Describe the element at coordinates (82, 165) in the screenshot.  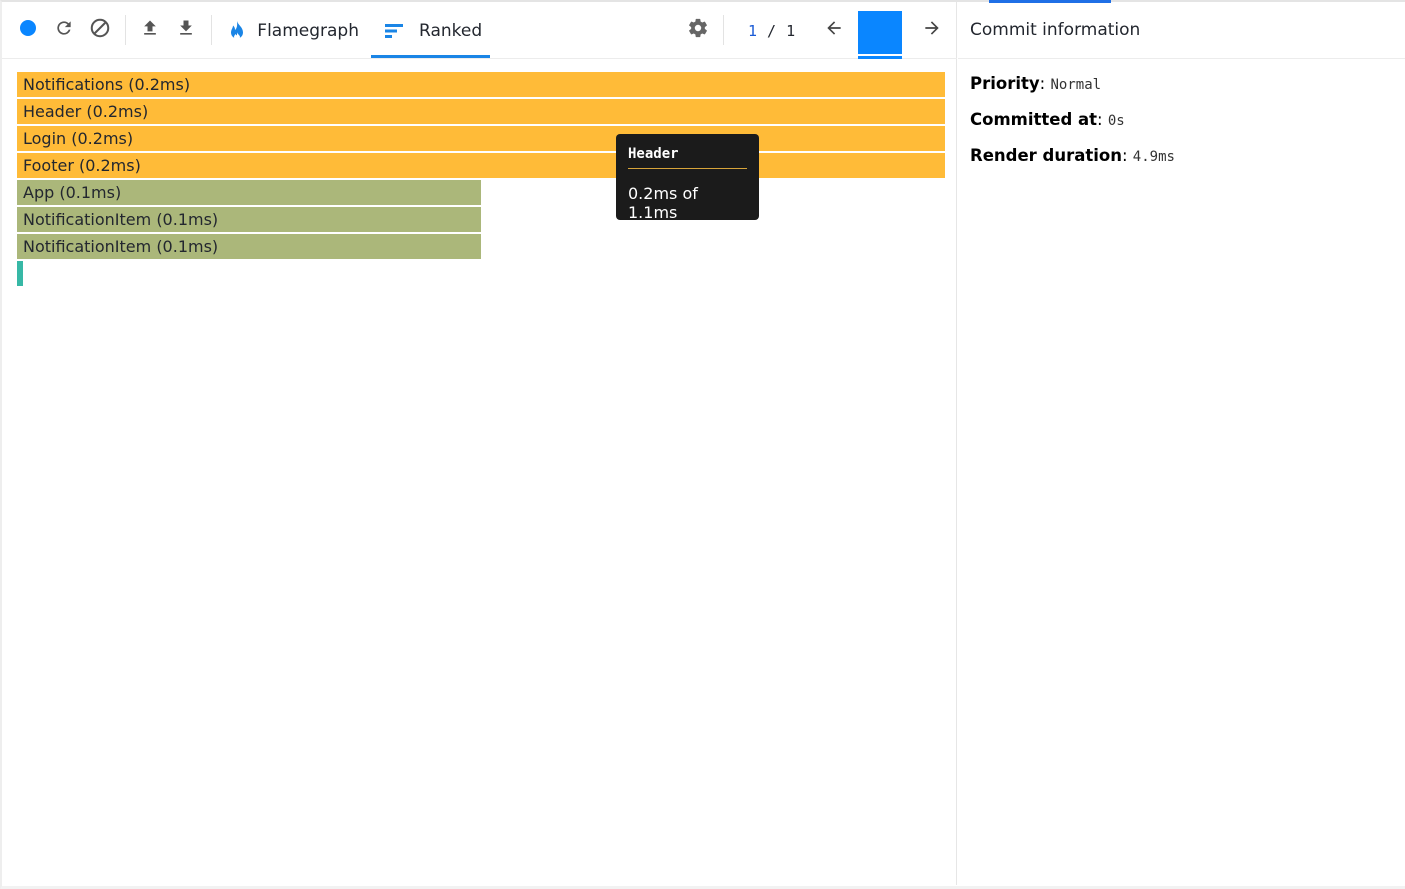
I see `ranked-bar-label: Footer (0.2ms)` at that location.